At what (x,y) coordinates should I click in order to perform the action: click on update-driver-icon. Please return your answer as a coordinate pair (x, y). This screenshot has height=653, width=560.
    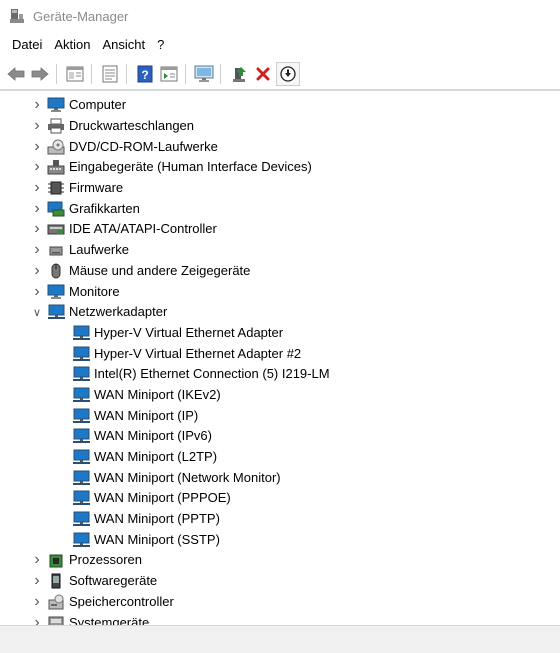
    Looking at the image, I should click on (239, 74).